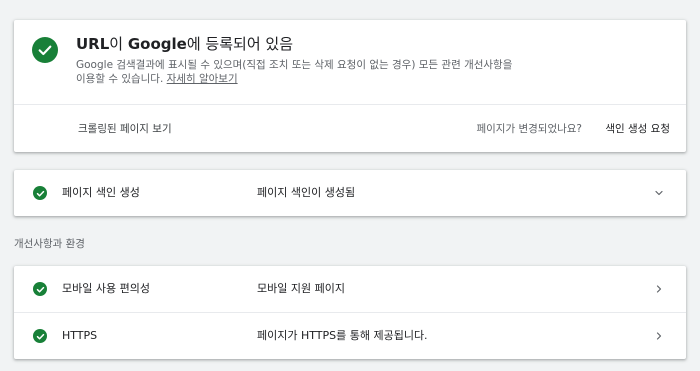 Image resolution: width=700 pixels, height=371 pixels. I want to click on chevron-down-icon, so click(659, 193).